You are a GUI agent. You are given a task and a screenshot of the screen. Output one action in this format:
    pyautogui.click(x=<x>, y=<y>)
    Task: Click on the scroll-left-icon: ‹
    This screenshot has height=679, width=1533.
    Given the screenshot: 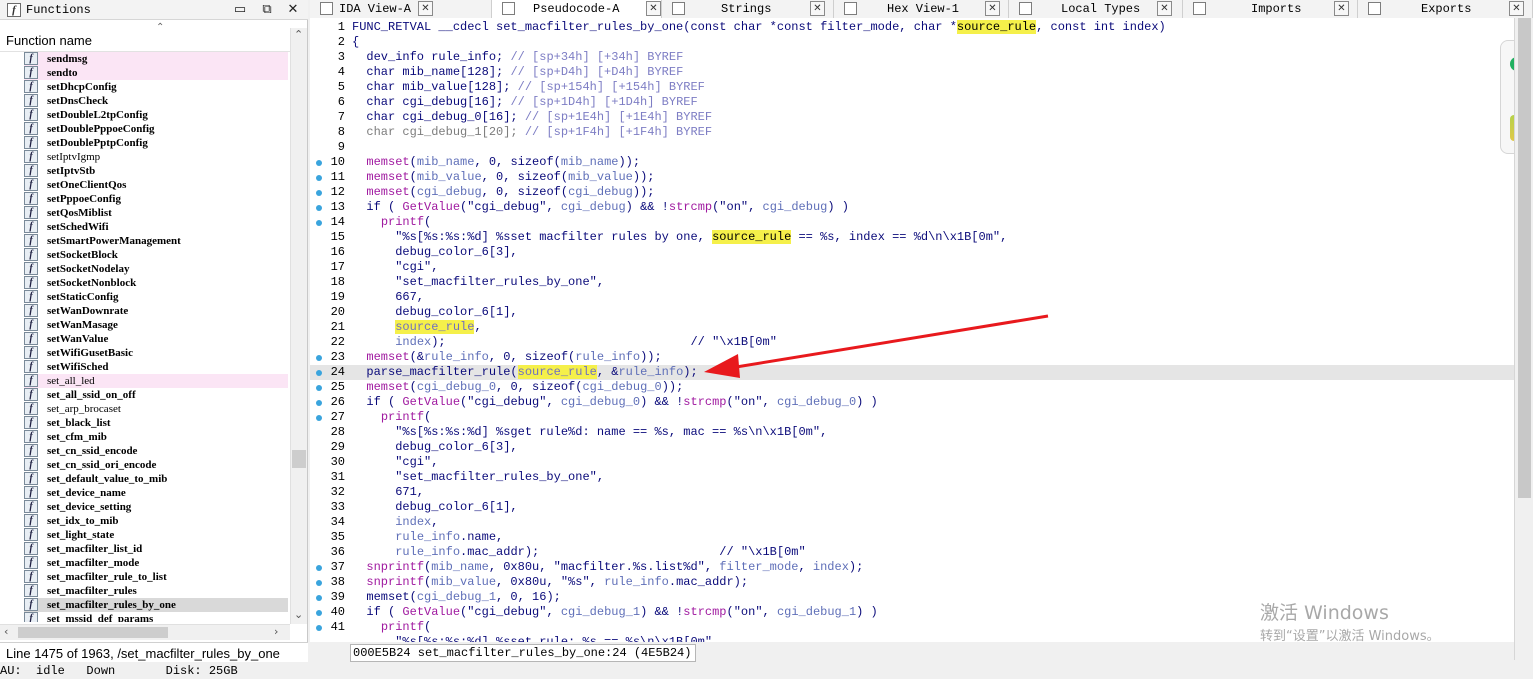 What is the action you would take?
    pyautogui.click(x=6, y=631)
    